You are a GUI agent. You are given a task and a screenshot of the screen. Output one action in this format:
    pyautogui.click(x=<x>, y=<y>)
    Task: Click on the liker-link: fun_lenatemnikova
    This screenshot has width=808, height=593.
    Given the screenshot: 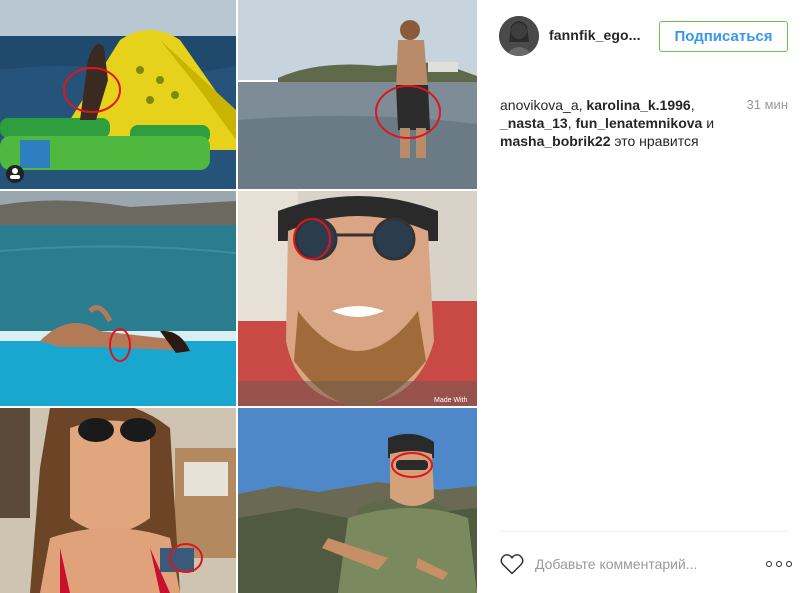 What is the action you would take?
    pyautogui.click(x=639, y=123)
    